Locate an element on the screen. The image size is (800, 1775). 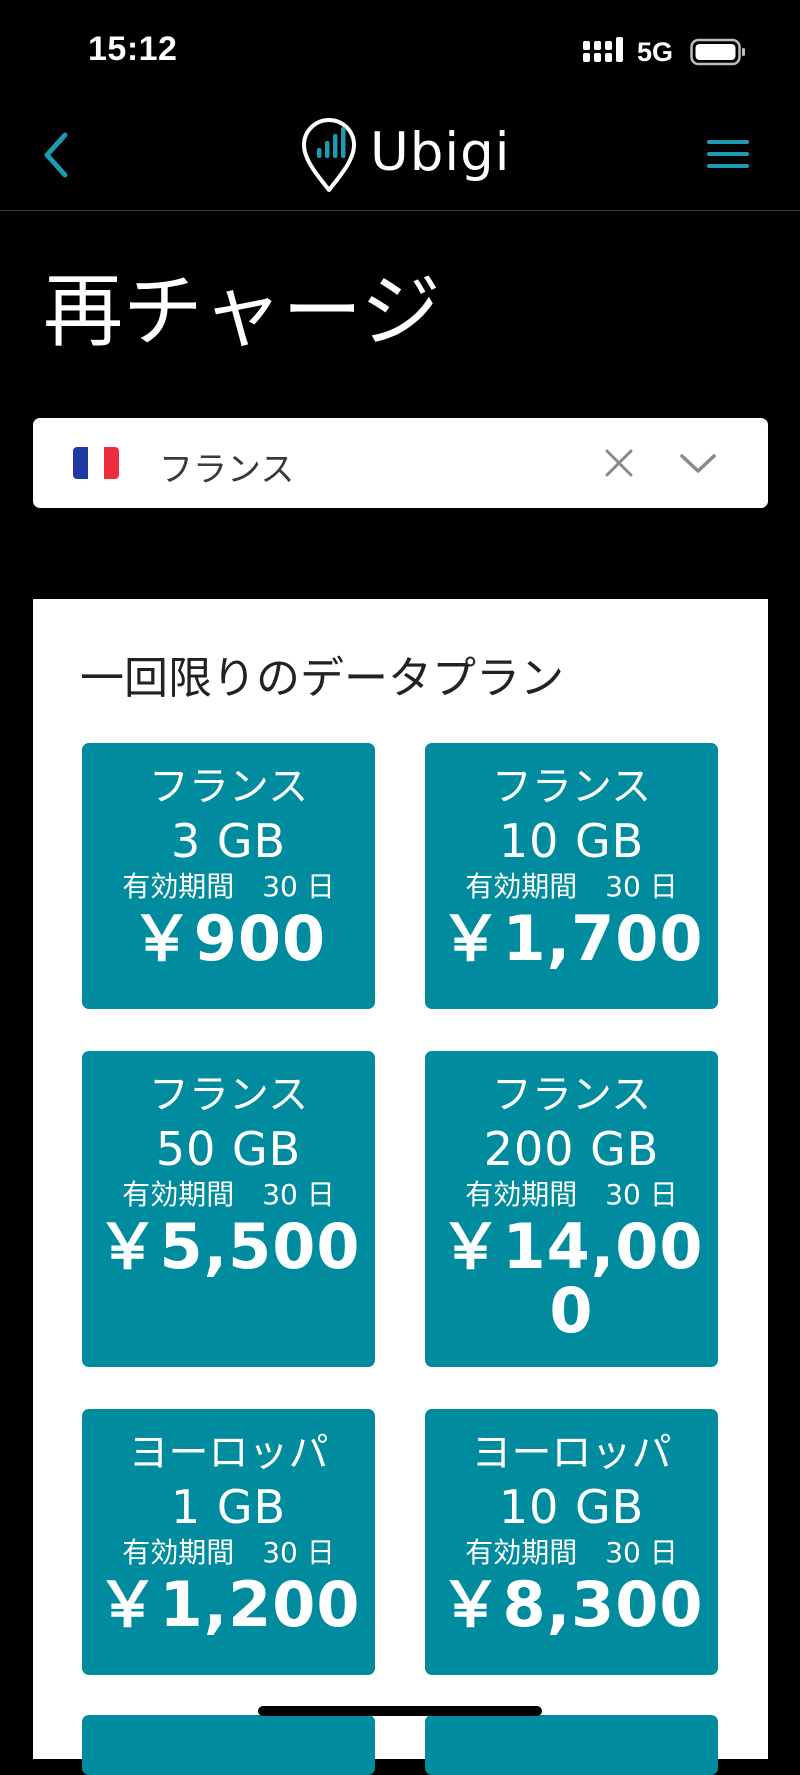
plan-card: フランス 50 GB 有効期間 30 日 ￥5,500 is located at coordinates (228, 1209).